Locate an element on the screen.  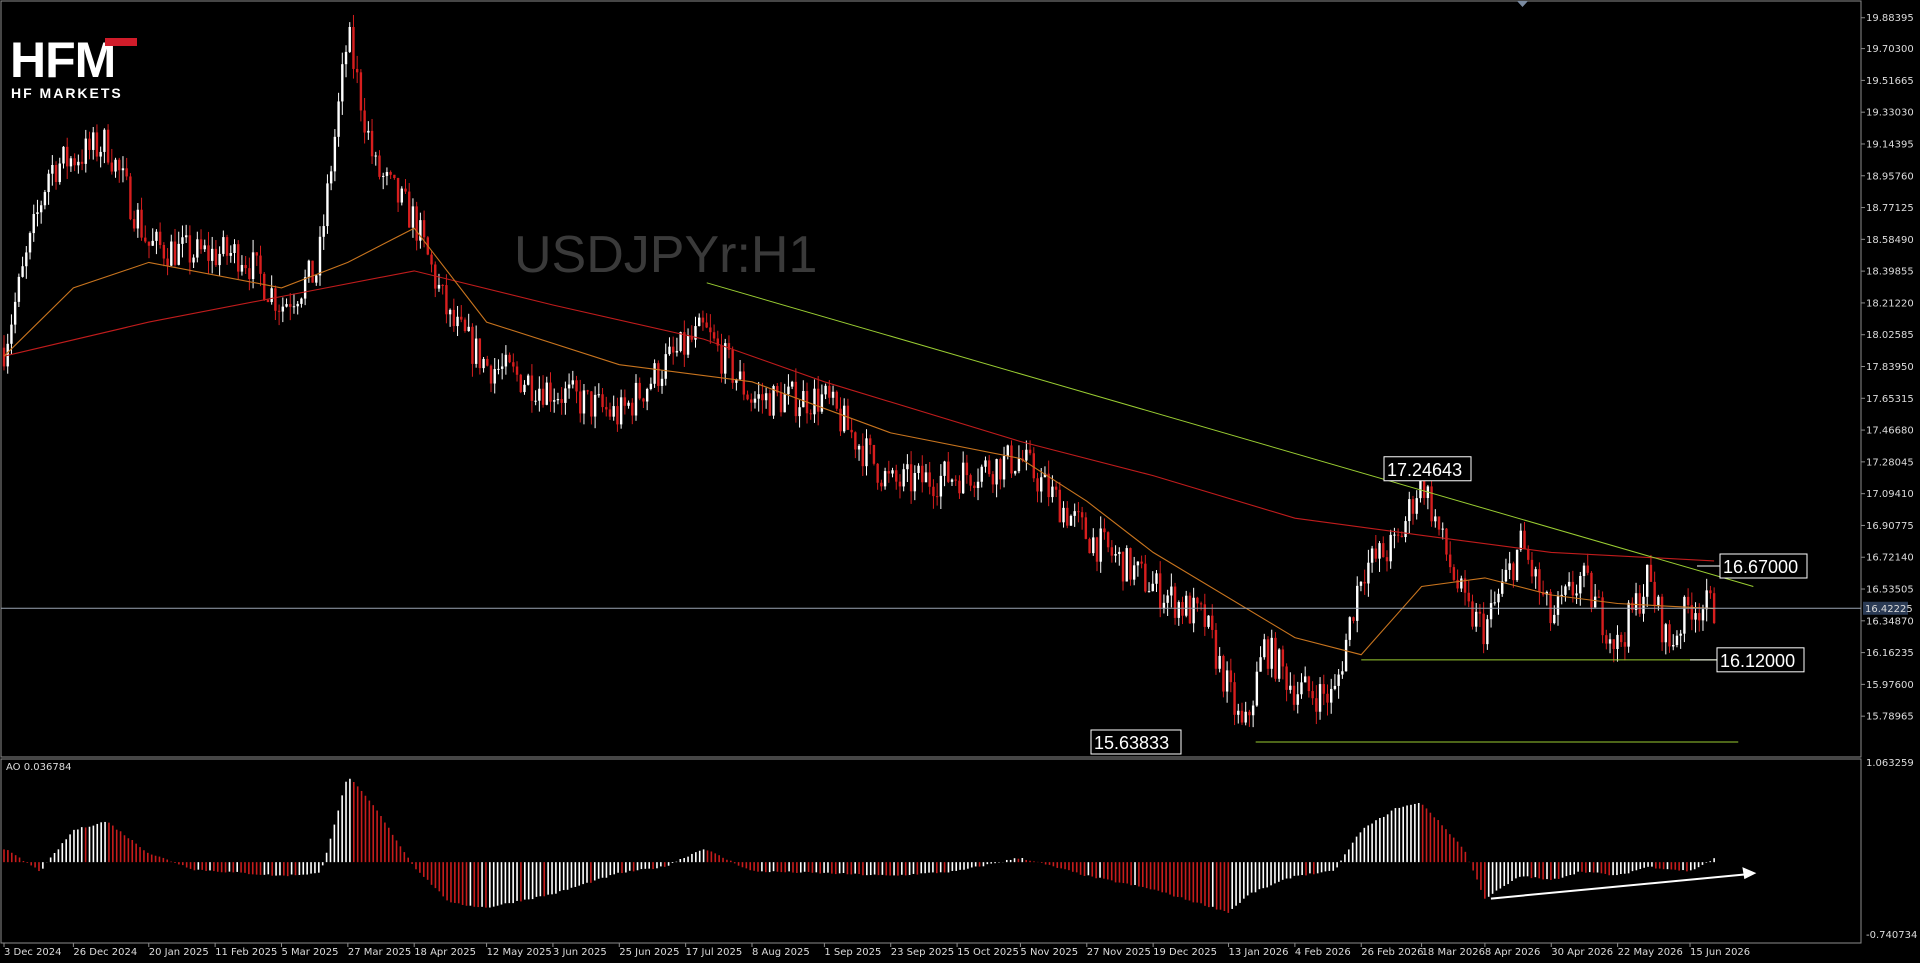
x-tick-label: 11 Feb 2025 is located at coordinates (246, 952).